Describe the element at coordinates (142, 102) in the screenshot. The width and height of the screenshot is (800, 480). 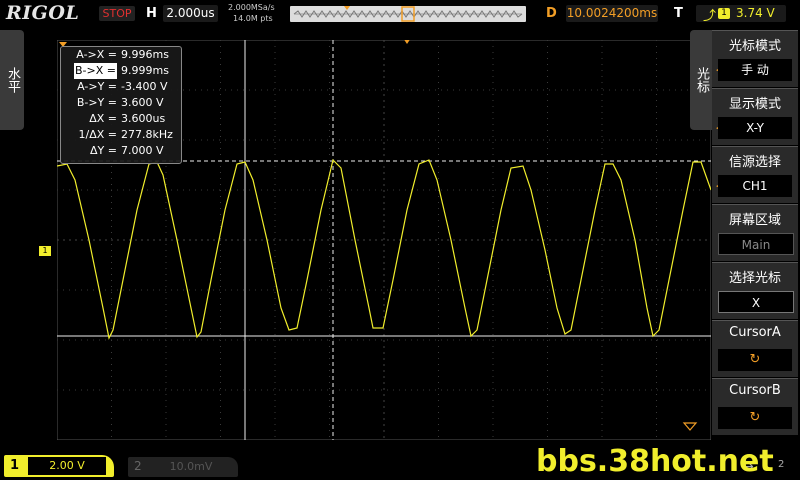
I see `readout-value: 3.600 V` at that location.